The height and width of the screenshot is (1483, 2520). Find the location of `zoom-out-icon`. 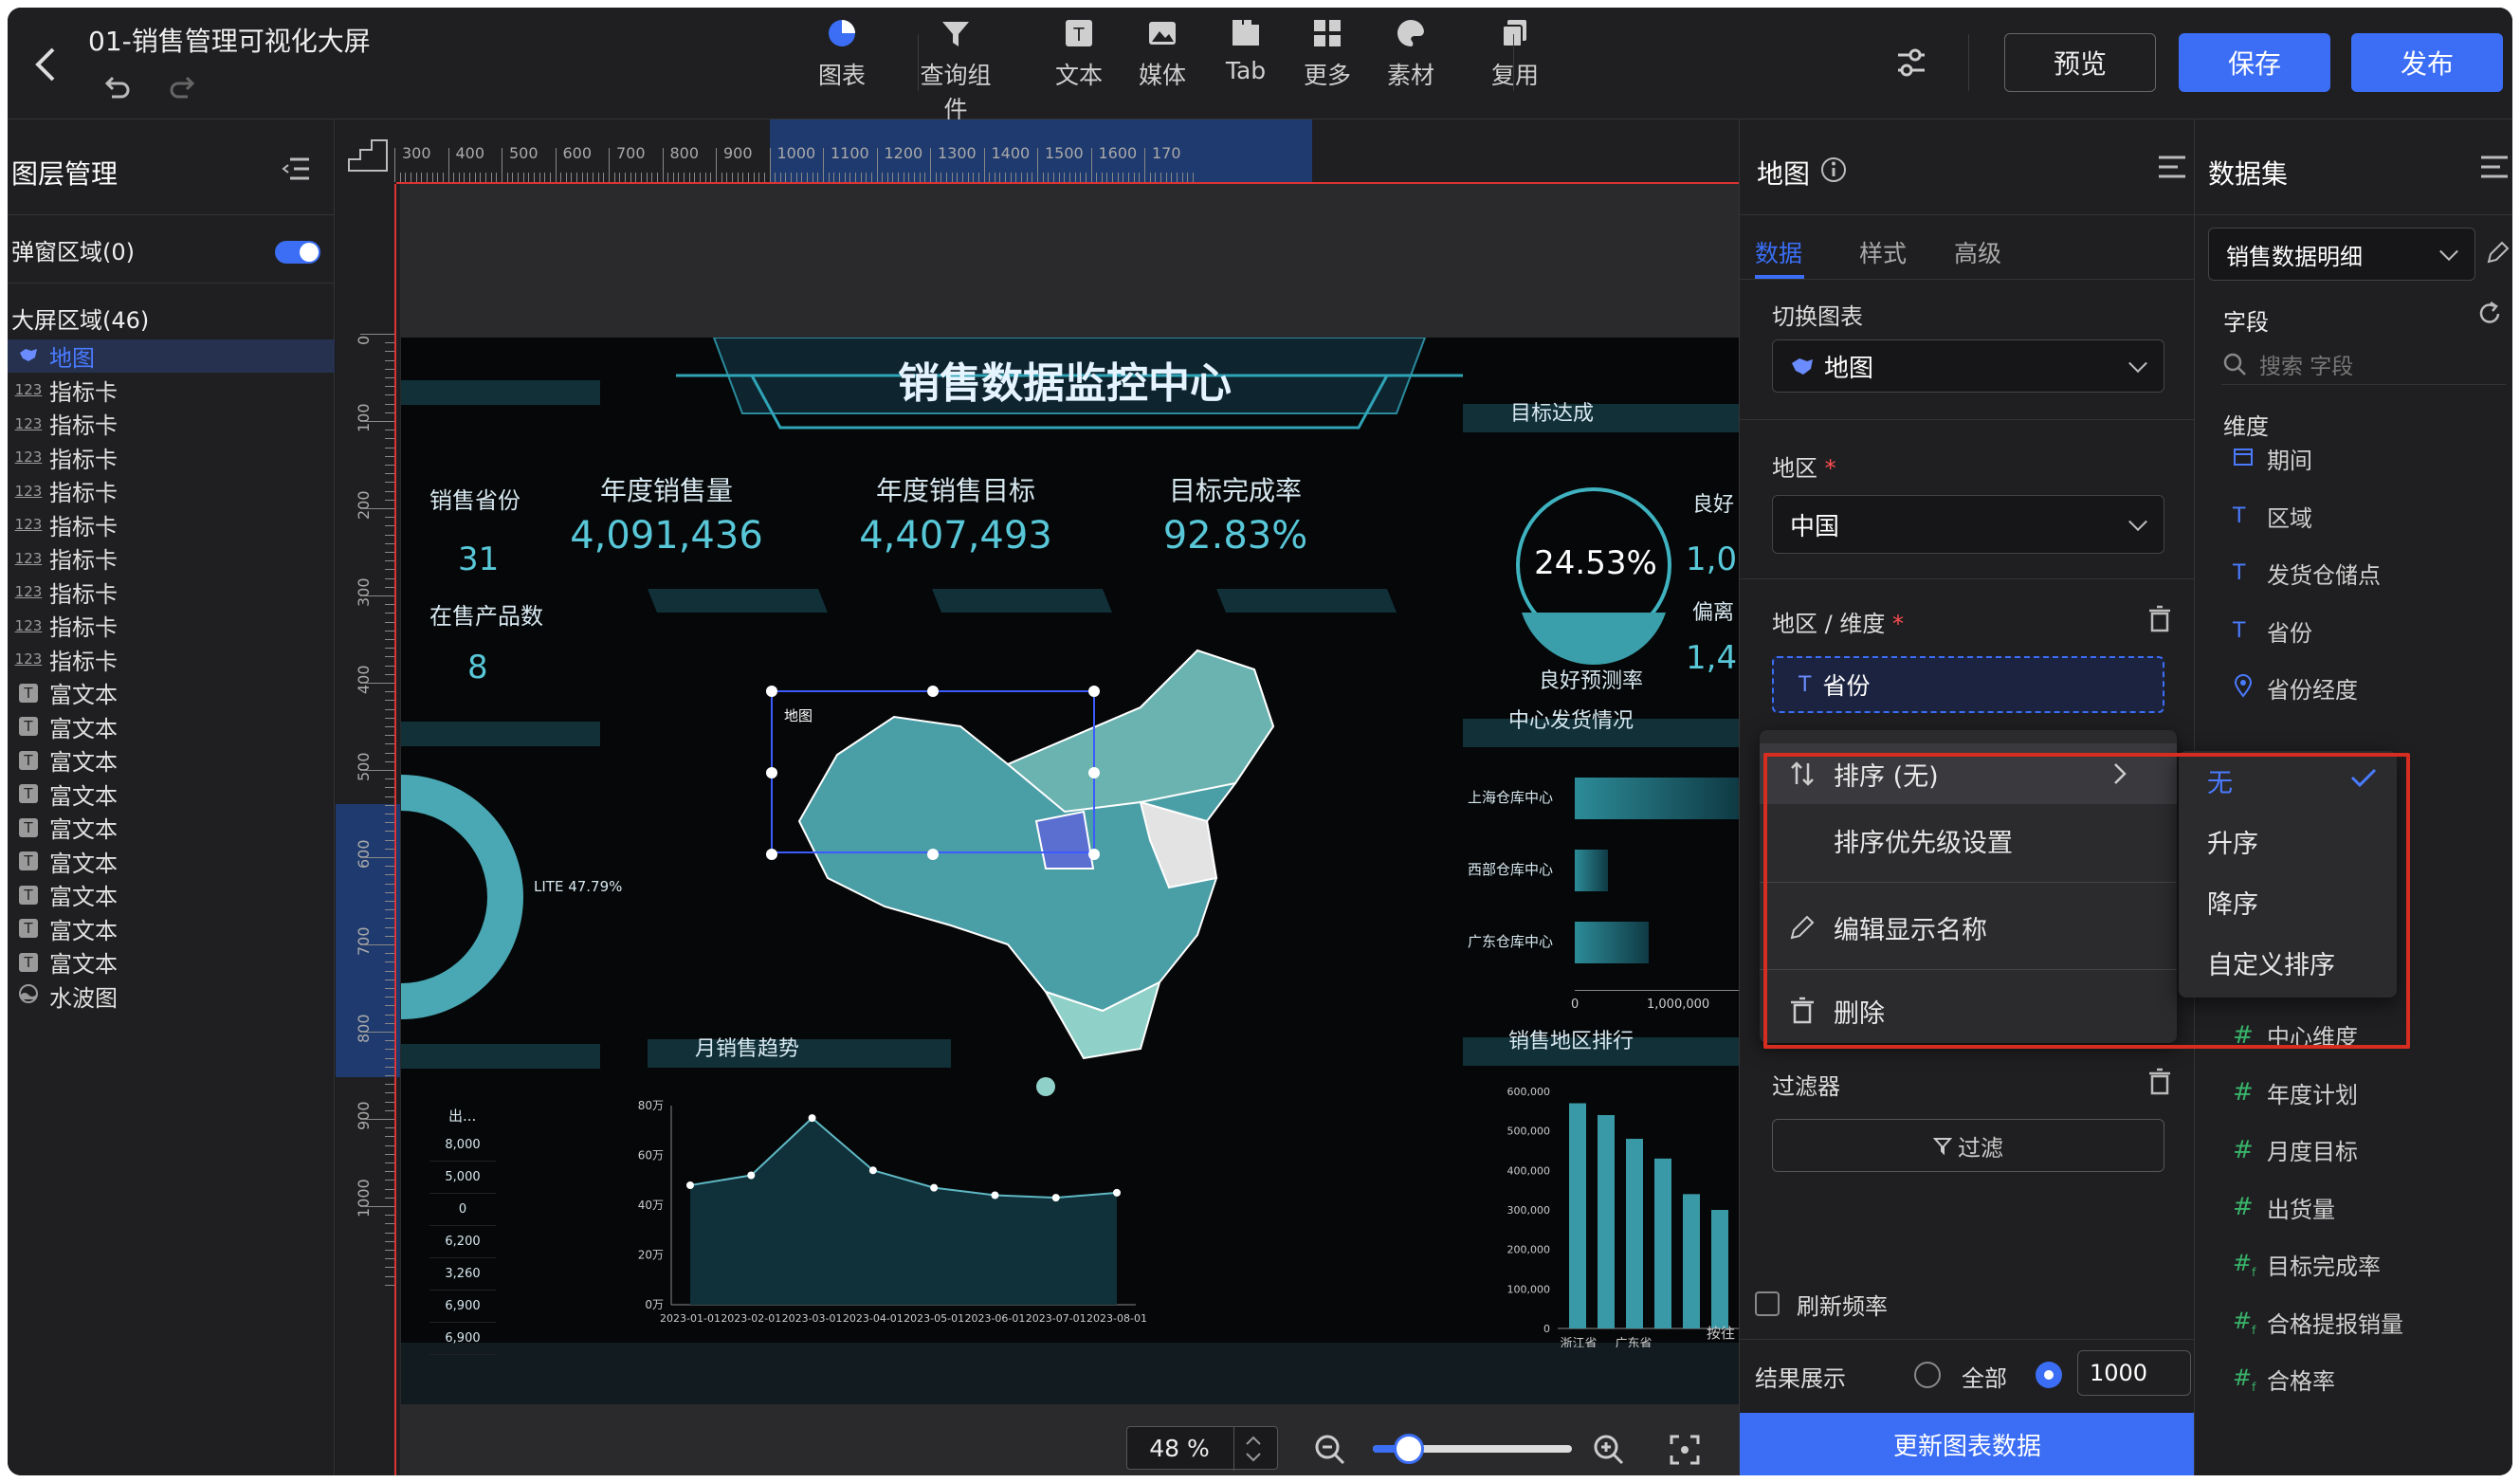

zoom-out-icon is located at coordinates (1330, 1450).